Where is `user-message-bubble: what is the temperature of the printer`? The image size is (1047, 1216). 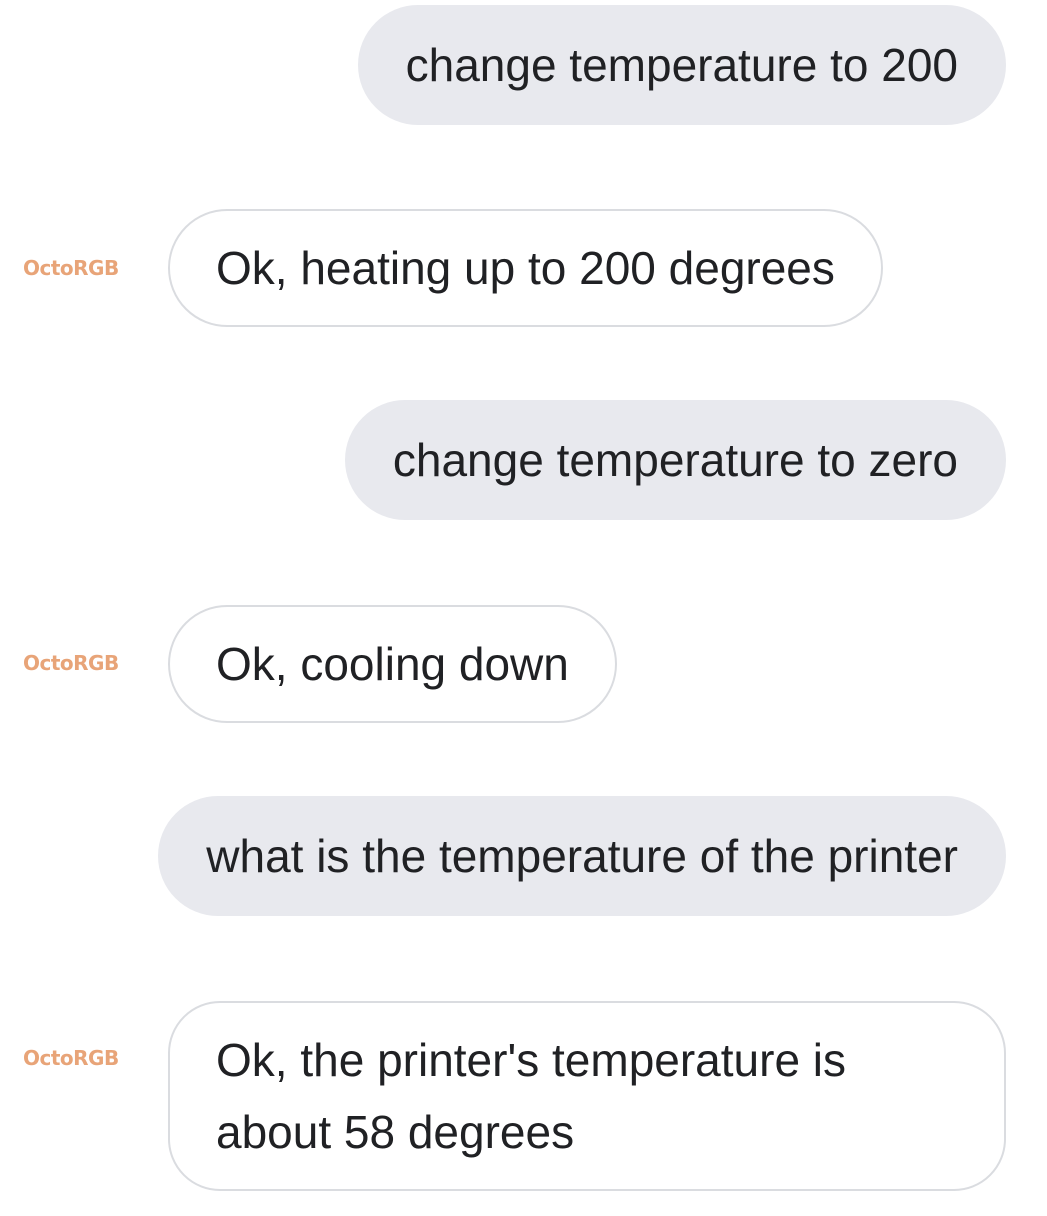
user-message-bubble: what is the temperature of the printer is located at coordinates (582, 856).